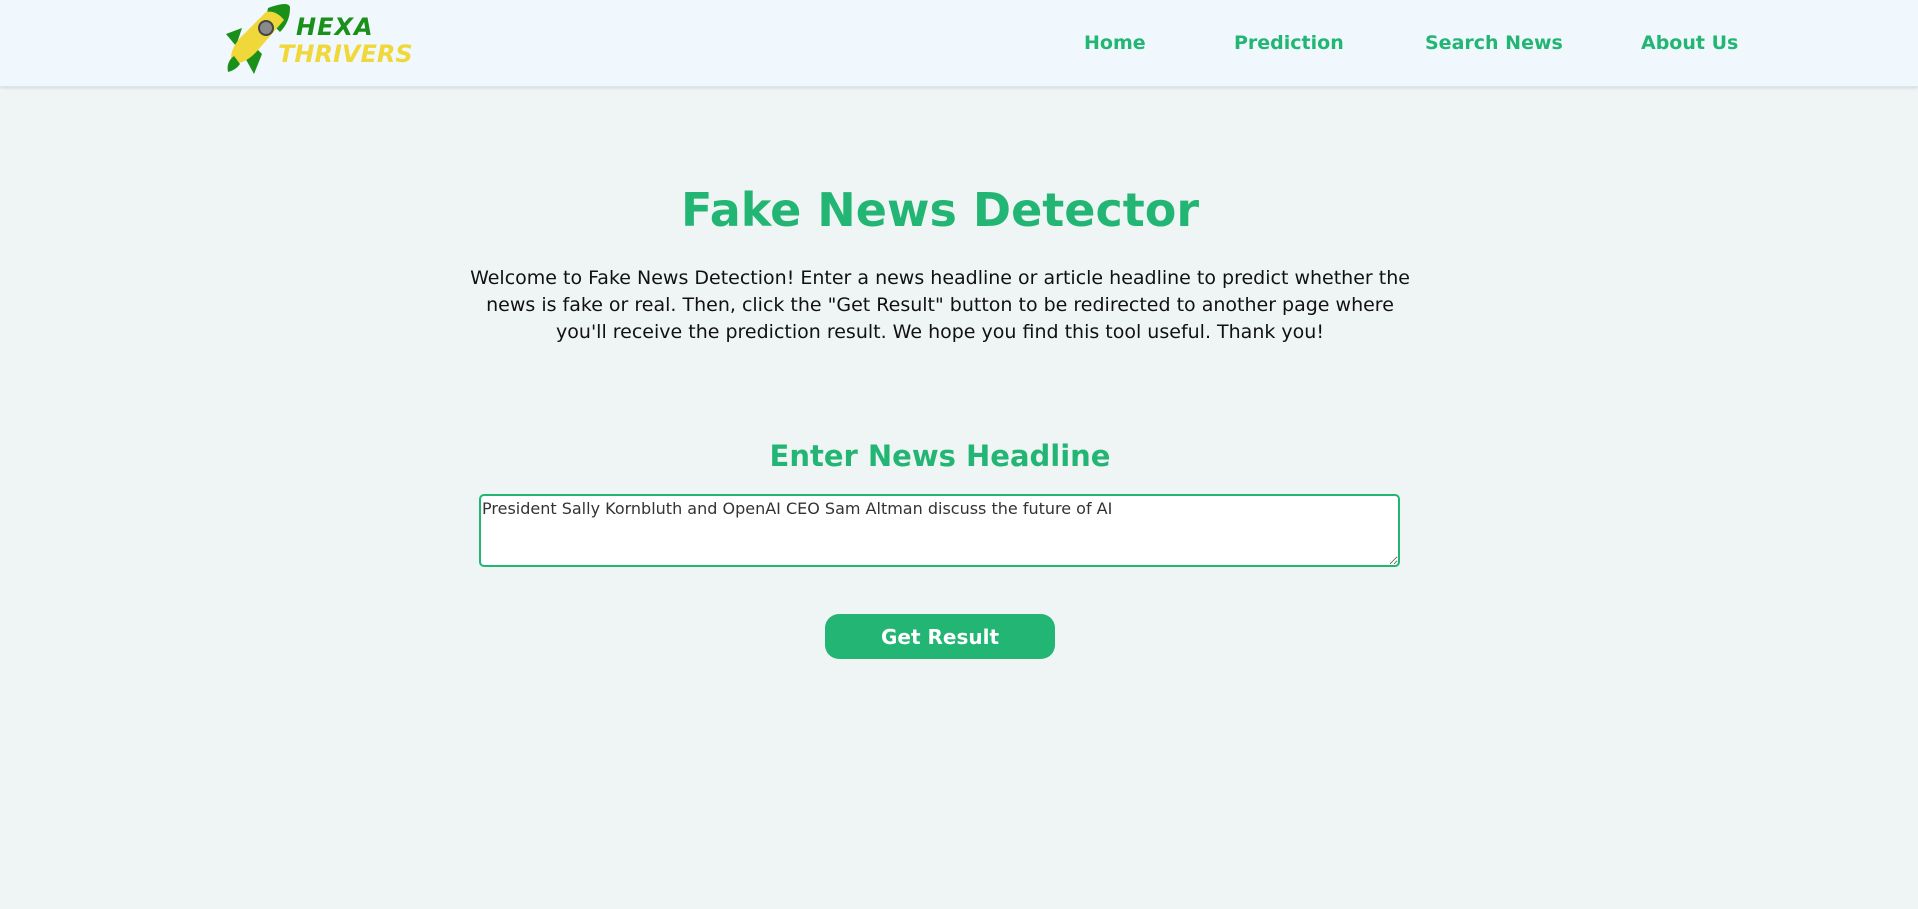  What do you see at coordinates (1289, 43) in the screenshot?
I see `nav-prediction-link: Prediction` at bounding box center [1289, 43].